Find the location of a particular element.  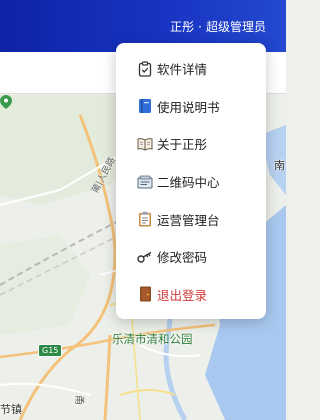

menu-item-label: 运营管理台 is located at coordinates (188, 220).